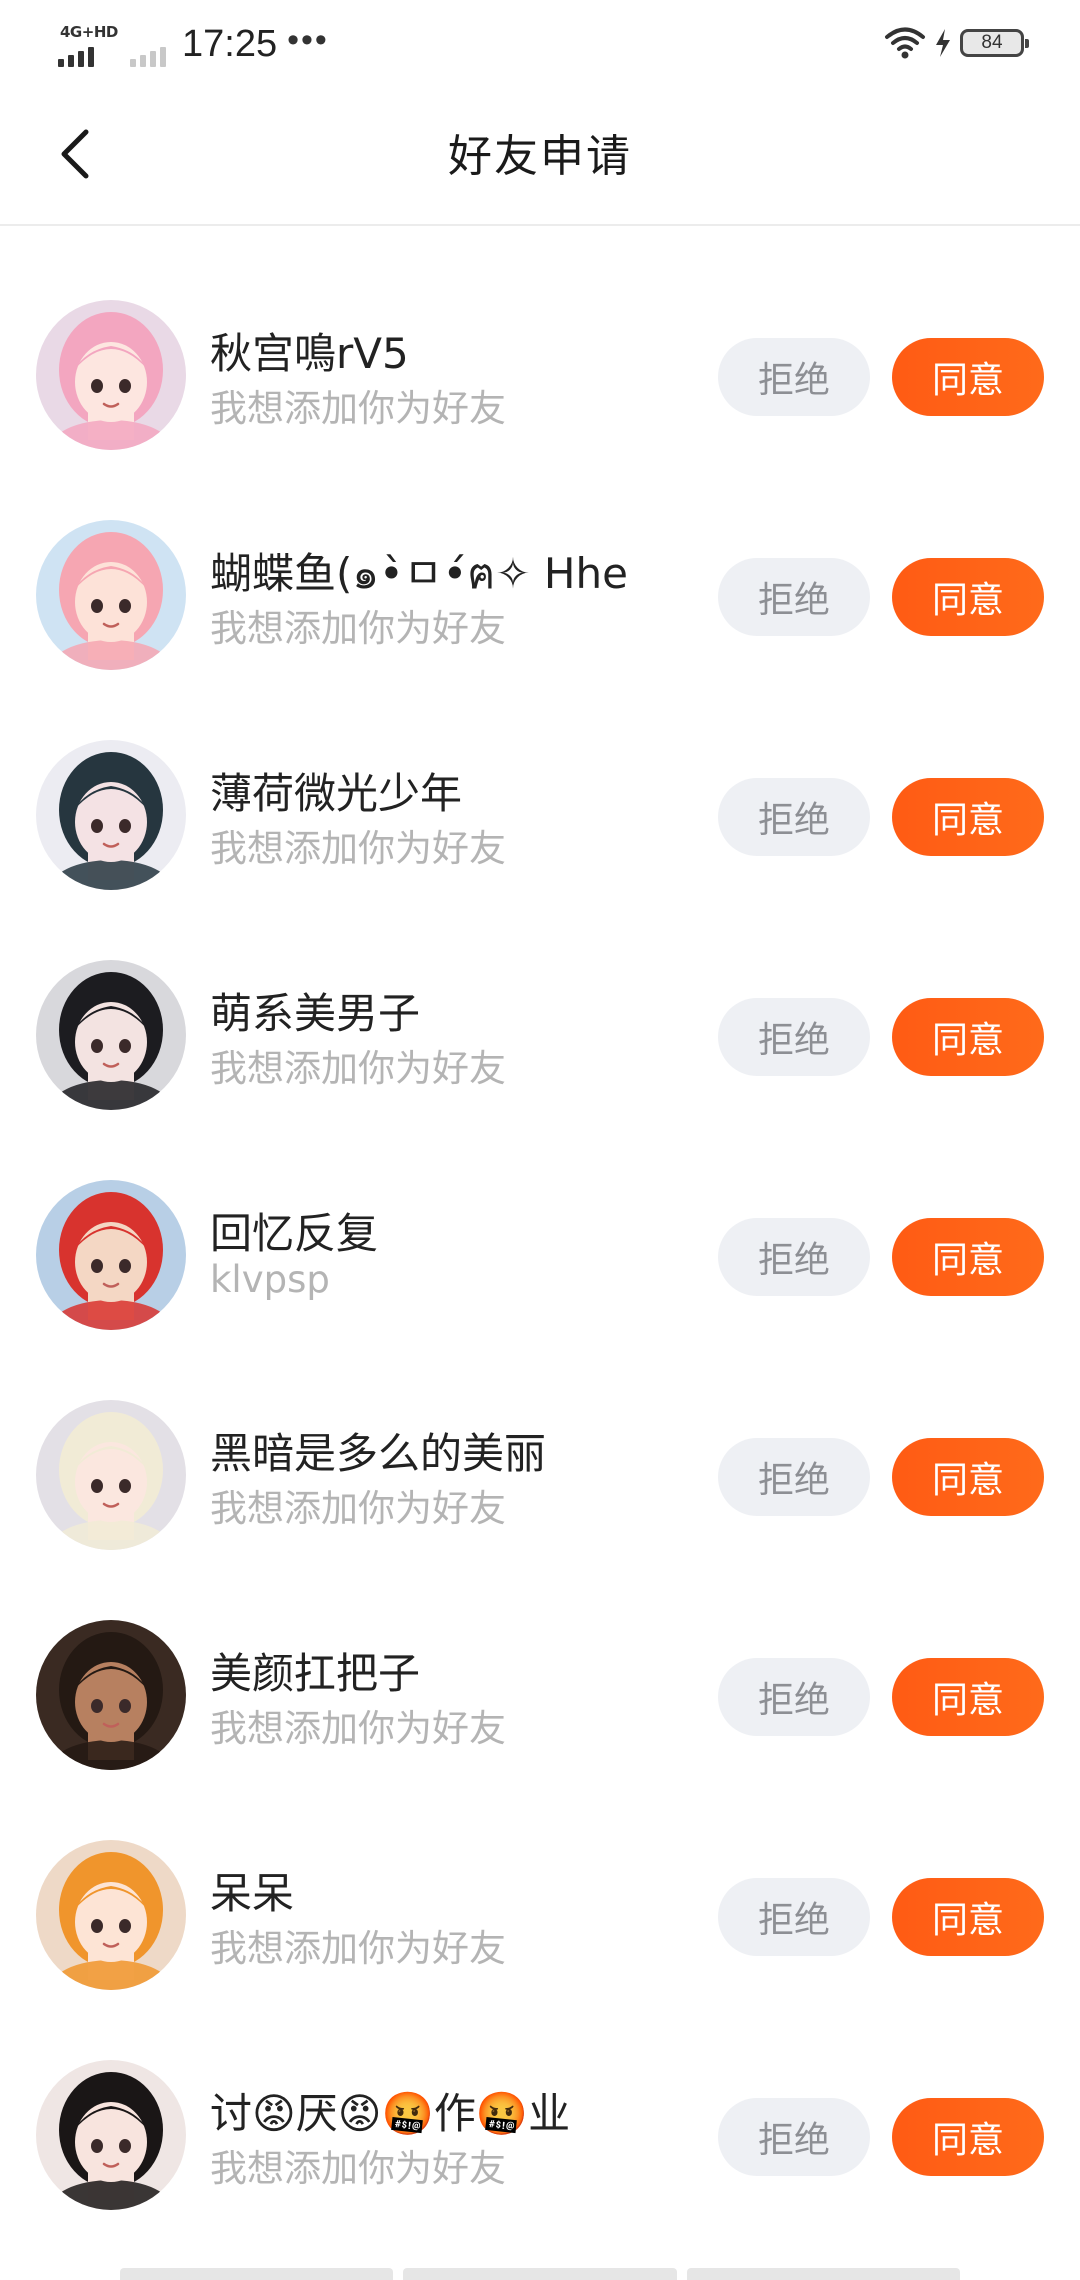 The image size is (1080, 2280). Describe the element at coordinates (540, 338) in the screenshot. I see `list-item: 秋宫鳴rV5 我想添加你为好友 拒绝 同意` at that location.